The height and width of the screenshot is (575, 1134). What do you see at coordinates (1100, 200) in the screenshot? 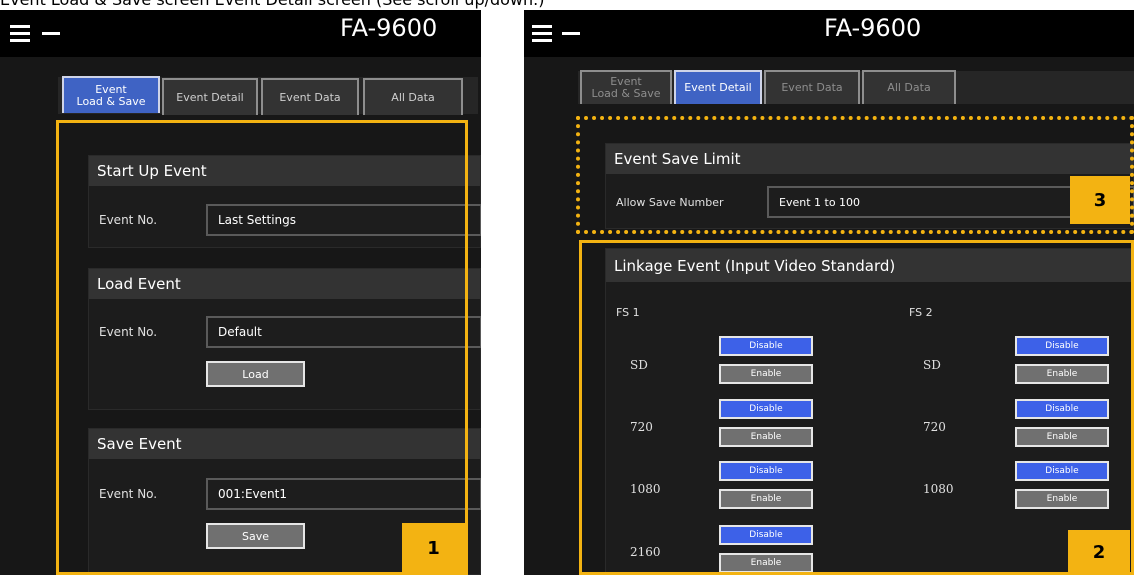
I see `callout-badge-3: 3` at bounding box center [1100, 200].